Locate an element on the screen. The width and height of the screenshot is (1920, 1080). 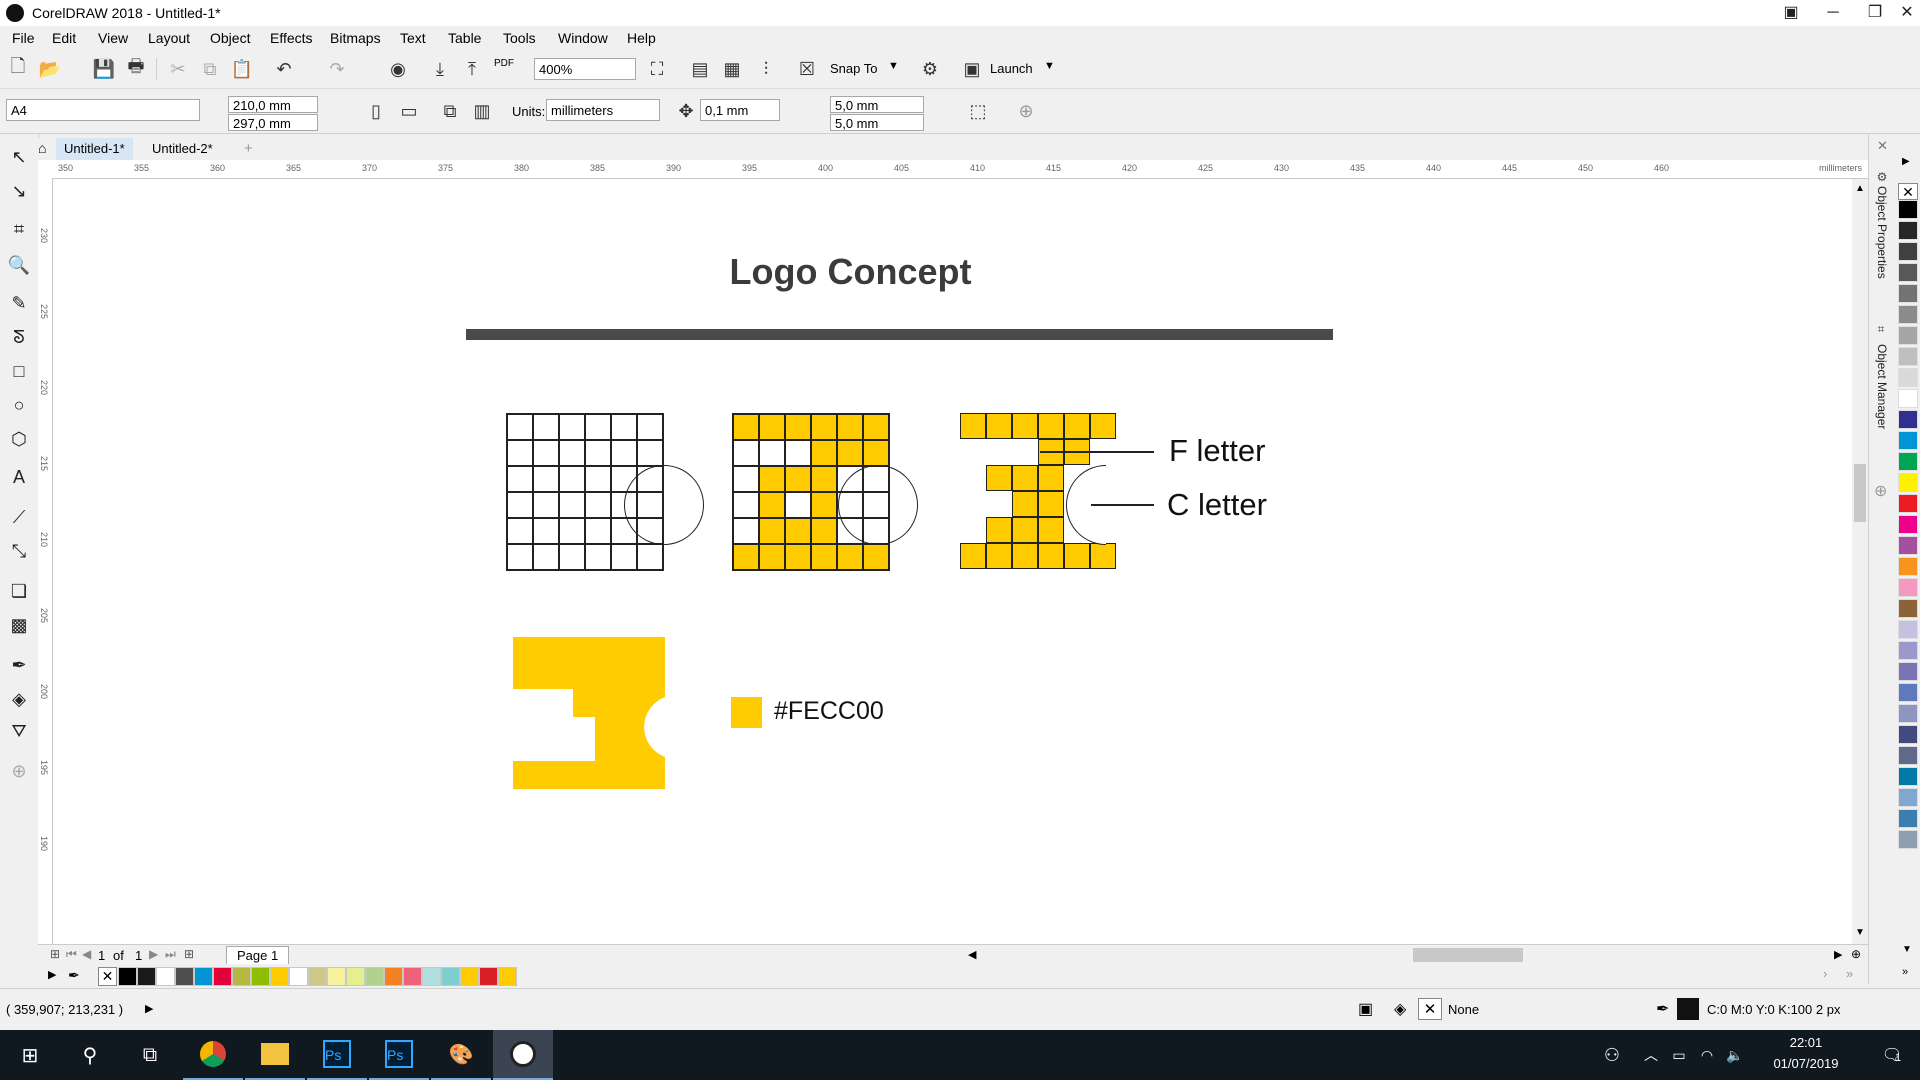
menu-effects: Effects is located at coordinates (291, 38).